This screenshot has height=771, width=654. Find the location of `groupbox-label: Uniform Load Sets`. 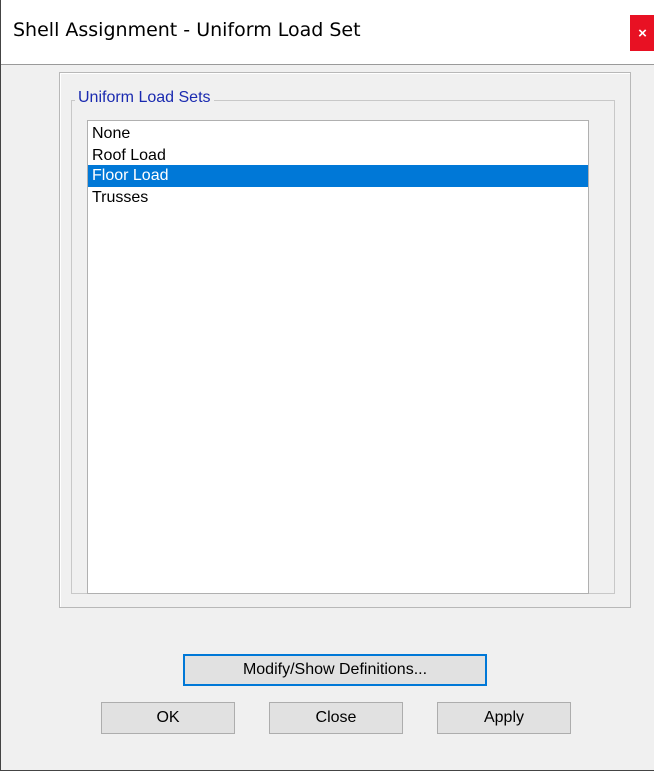

groupbox-label: Uniform Load Sets is located at coordinates (144, 98).